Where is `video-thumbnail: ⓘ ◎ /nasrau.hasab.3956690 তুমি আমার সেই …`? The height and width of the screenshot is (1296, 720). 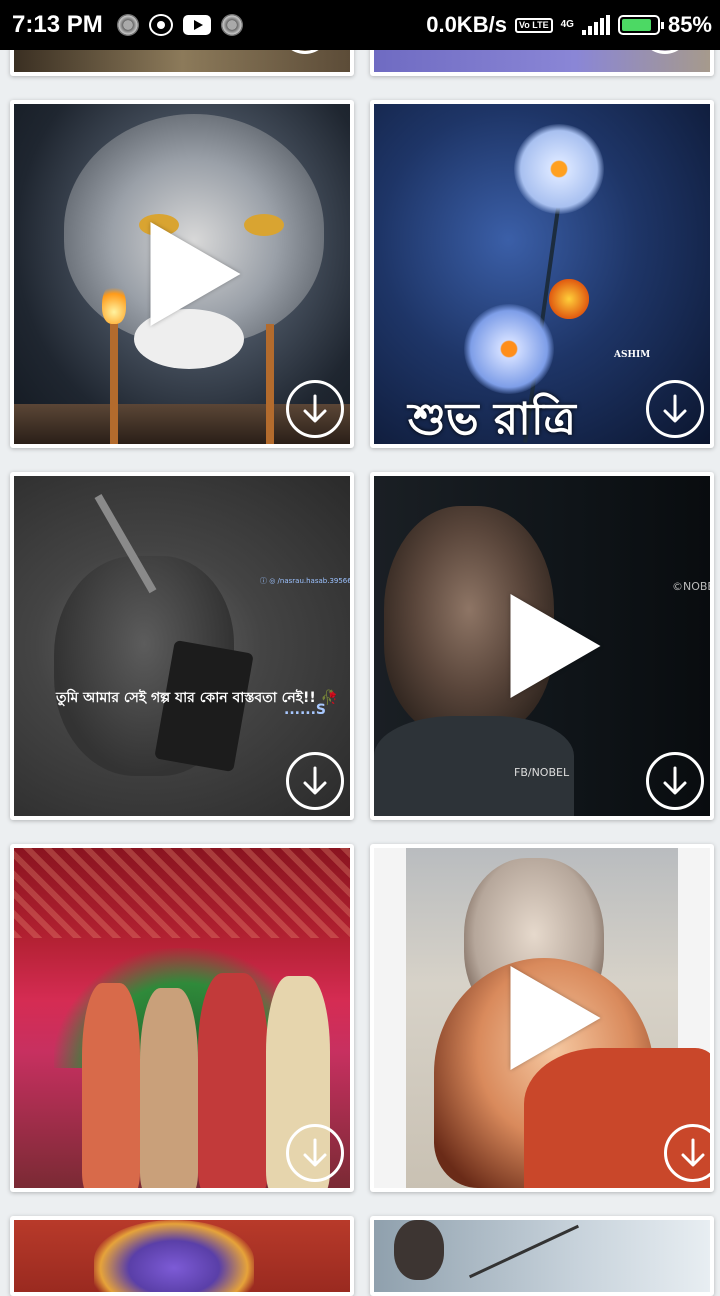 video-thumbnail: ⓘ ◎ /nasrau.hasab.3956690 তুমি আমার সেই … is located at coordinates (182, 646).